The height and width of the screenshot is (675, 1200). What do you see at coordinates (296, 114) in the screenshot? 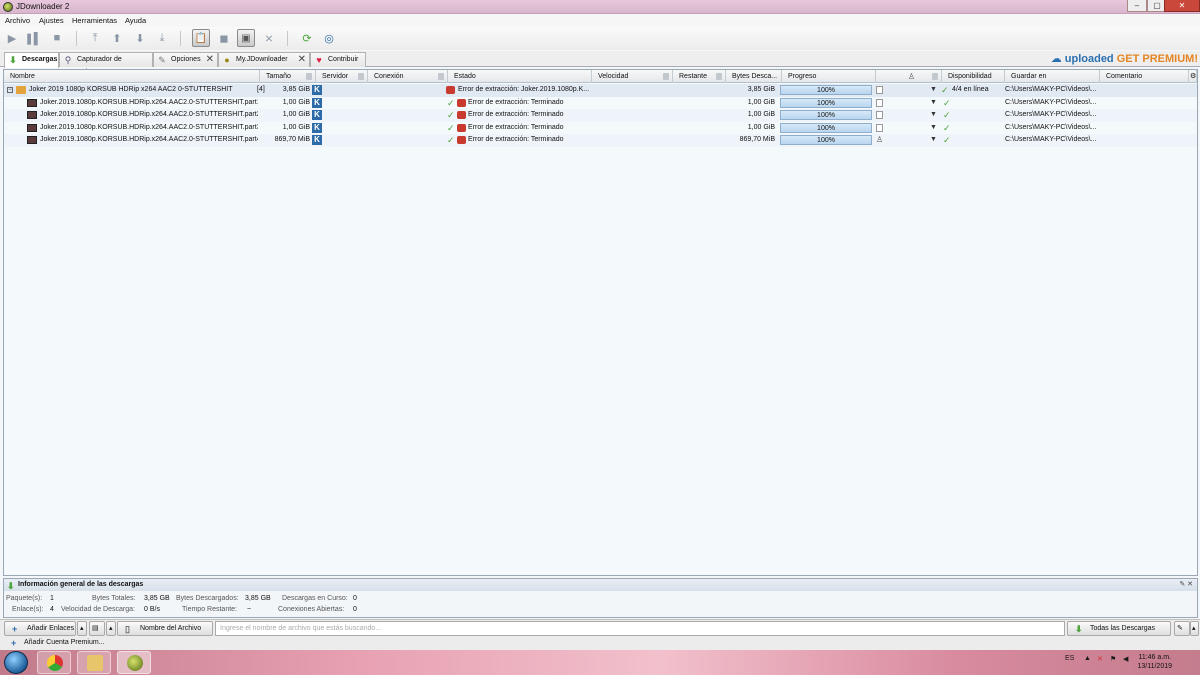
I see `file-size: 1,00 GiB` at bounding box center [296, 114].